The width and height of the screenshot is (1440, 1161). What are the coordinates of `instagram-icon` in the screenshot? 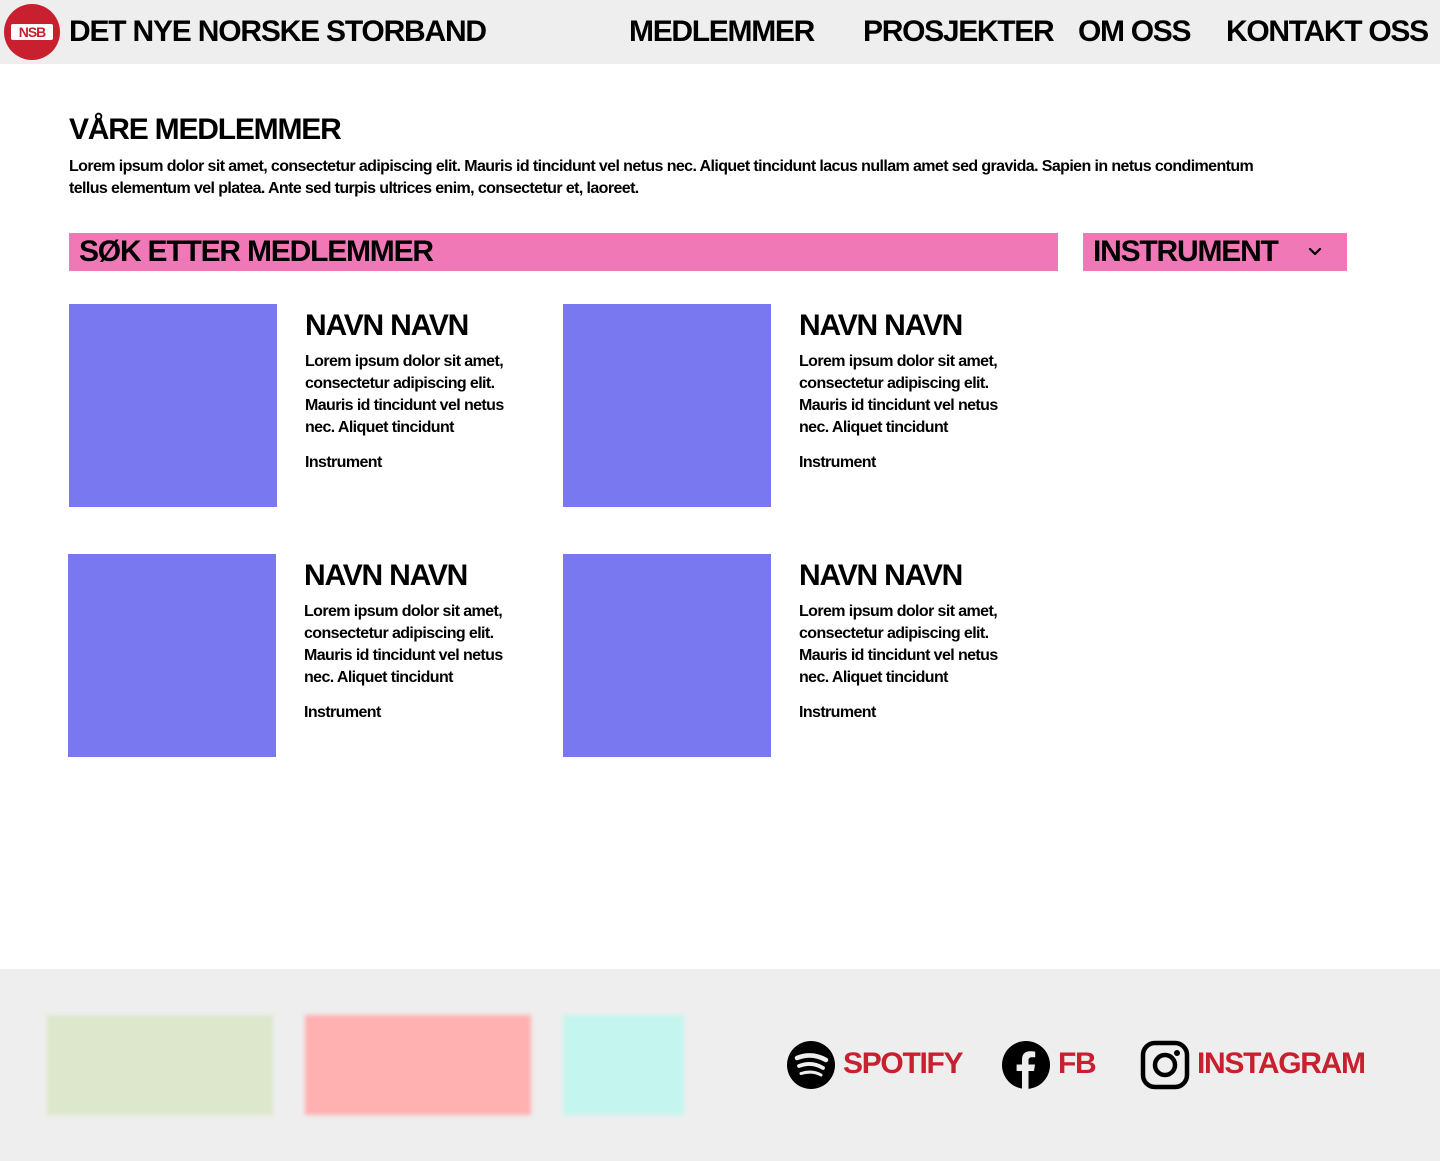 It's located at (1165, 1065).